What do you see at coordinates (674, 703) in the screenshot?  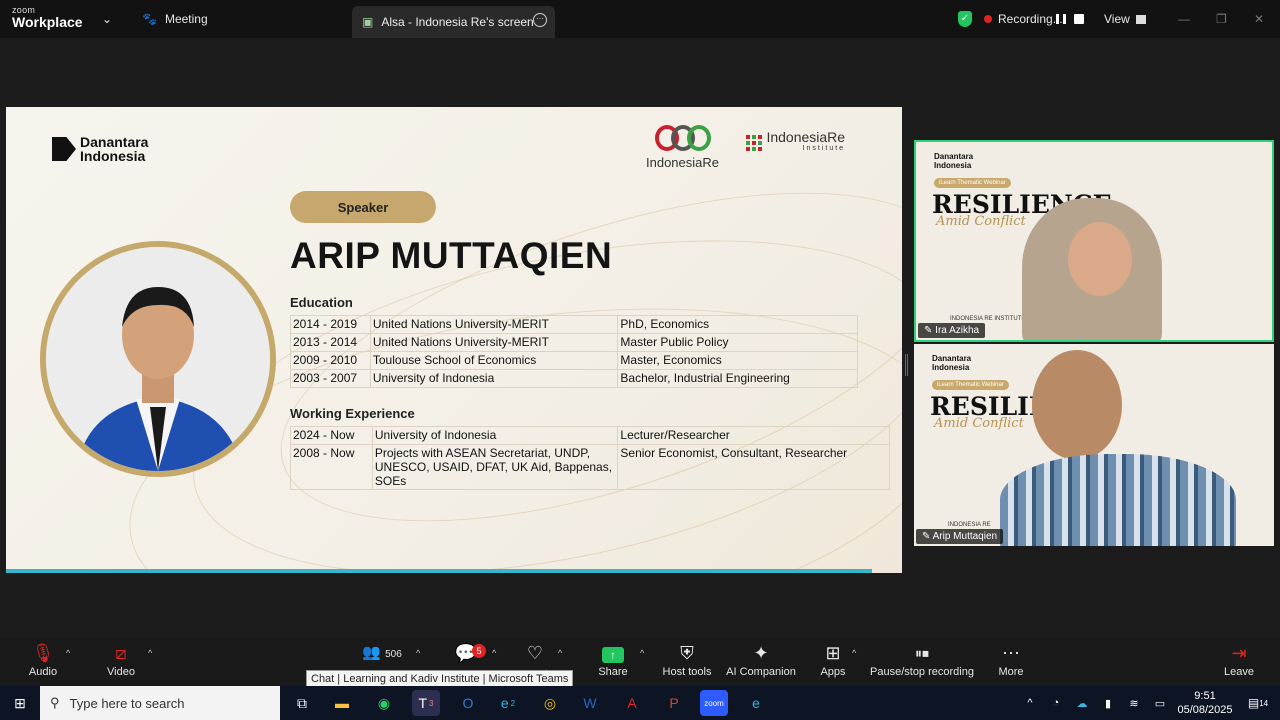 I see `powerpoint-icon: P` at bounding box center [674, 703].